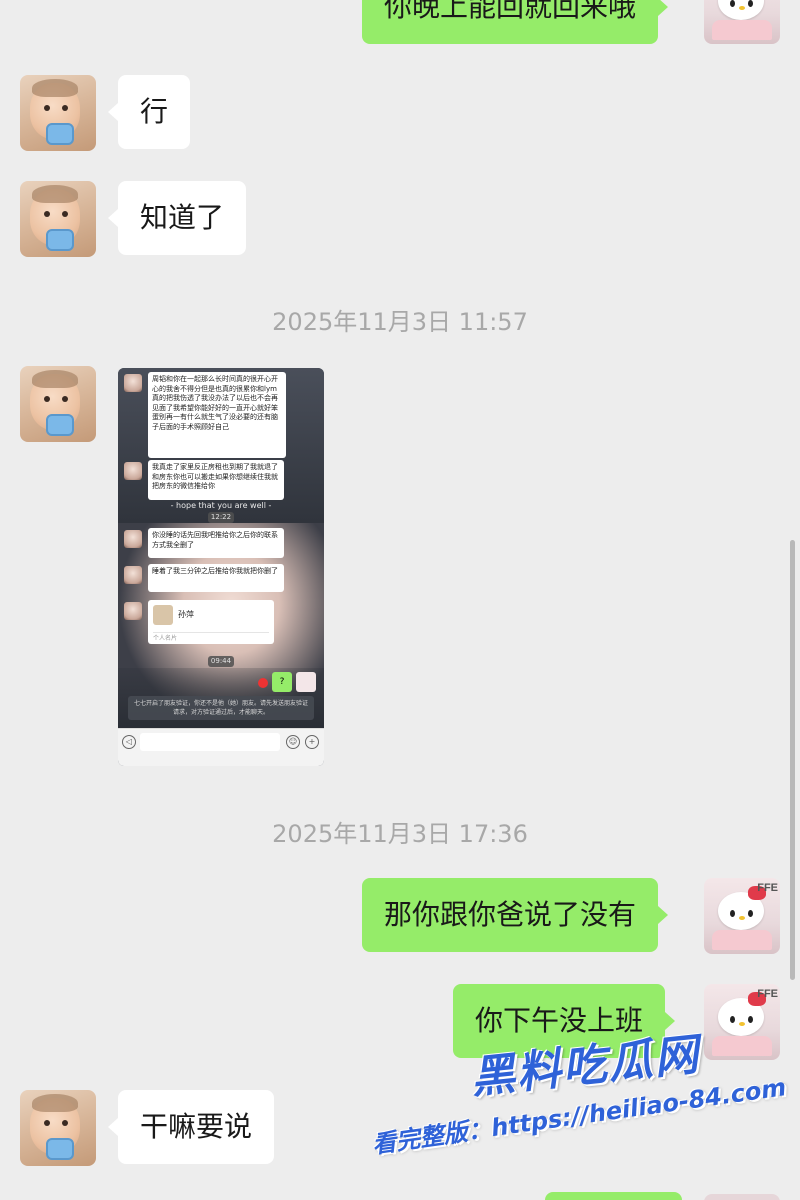 This screenshot has height=1200, width=800. What do you see at coordinates (216, 543) in the screenshot?
I see `screenshot-message: 你没睡的话先回我吧推给你之后你的联系方式我全删了` at bounding box center [216, 543].